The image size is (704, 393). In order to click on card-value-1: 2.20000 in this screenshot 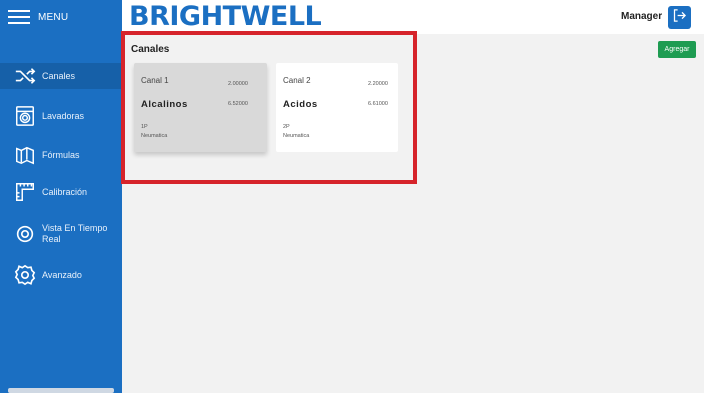, I will do `click(378, 84)`.